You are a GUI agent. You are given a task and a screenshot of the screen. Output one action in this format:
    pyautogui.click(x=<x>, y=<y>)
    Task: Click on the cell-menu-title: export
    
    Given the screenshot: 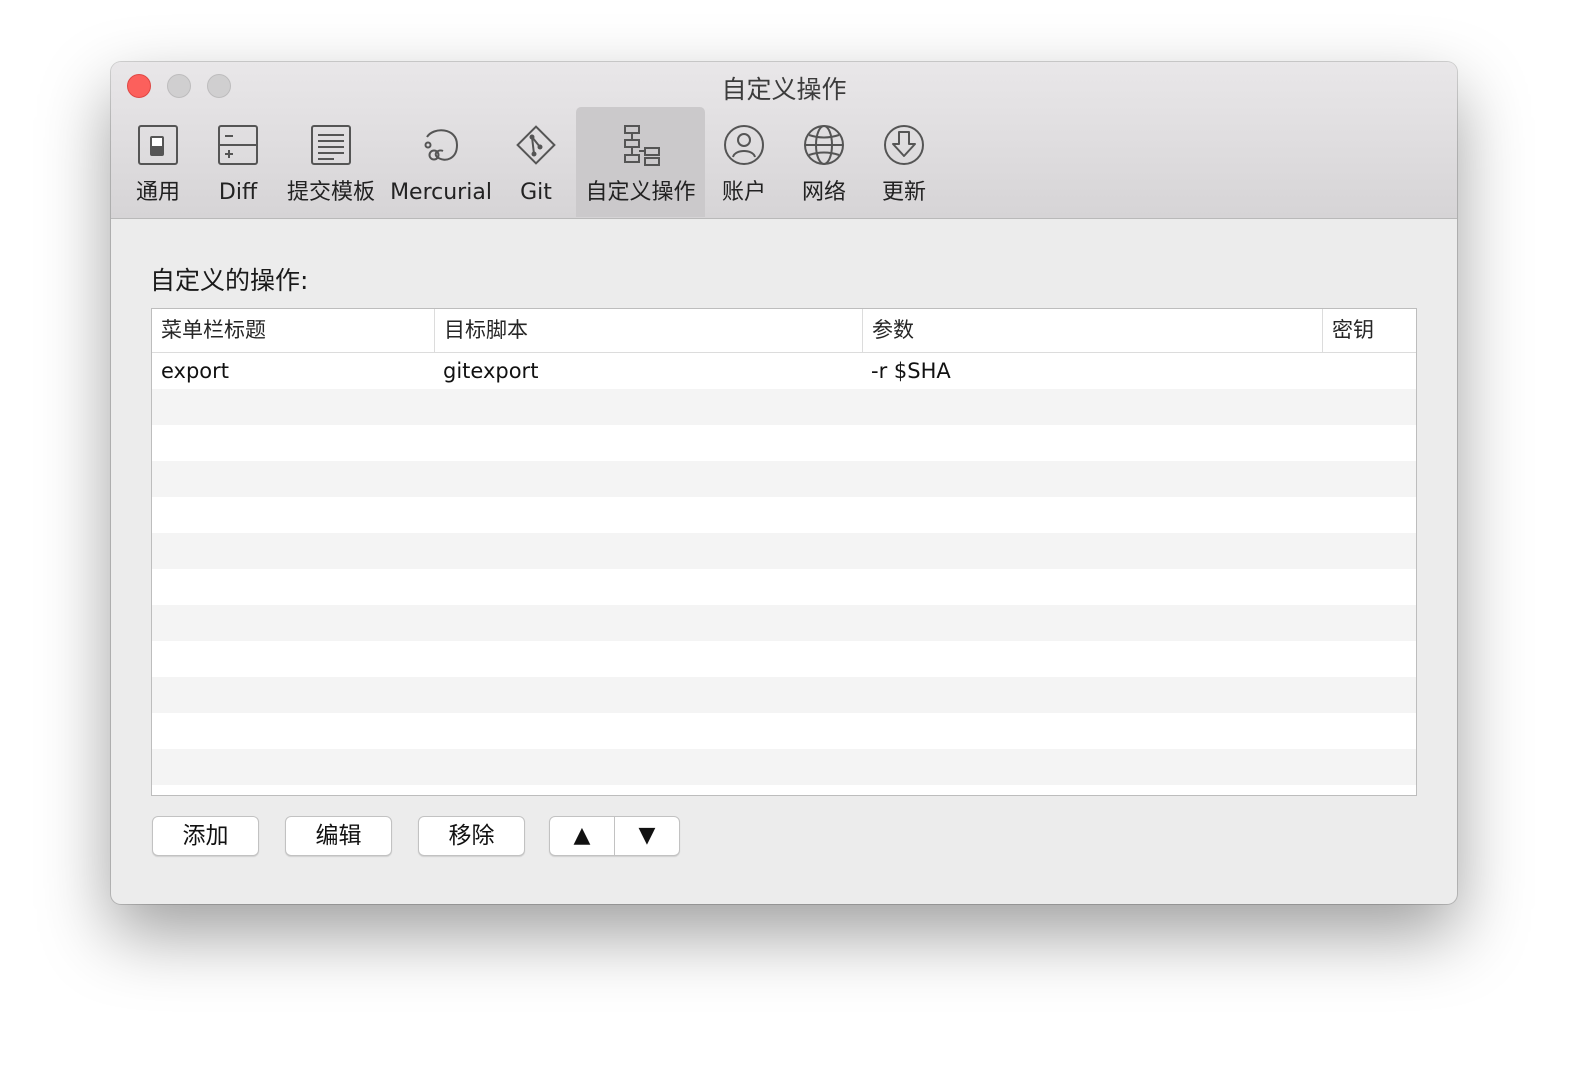 What is the action you would take?
    pyautogui.click(x=195, y=371)
    